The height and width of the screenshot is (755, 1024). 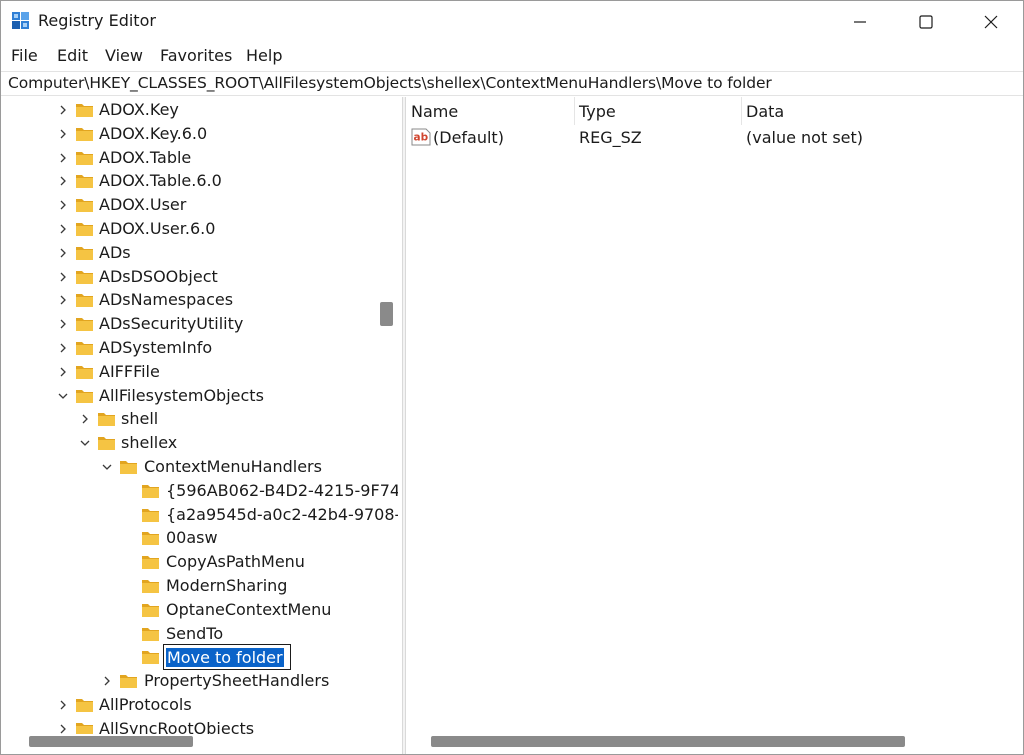 What do you see at coordinates (124, 55) in the screenshot?
I see `menu-view: View` at bounding box center [124, 55].